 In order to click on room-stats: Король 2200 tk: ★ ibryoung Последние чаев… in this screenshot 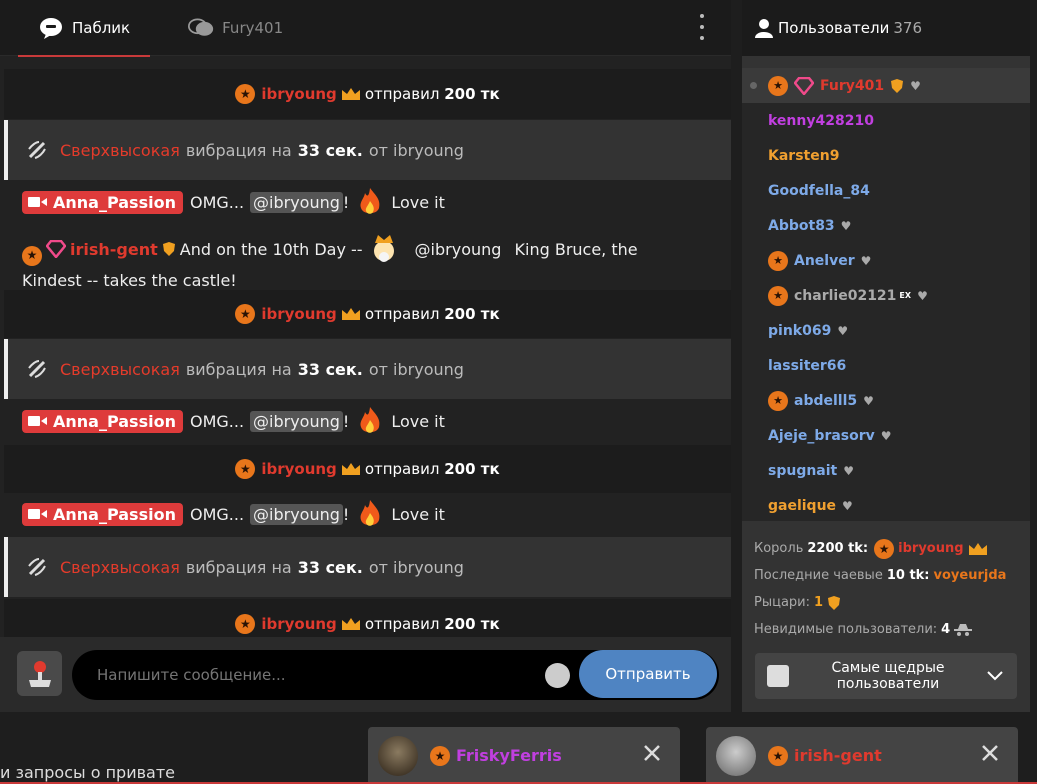, I will do `click(892, 589)`.